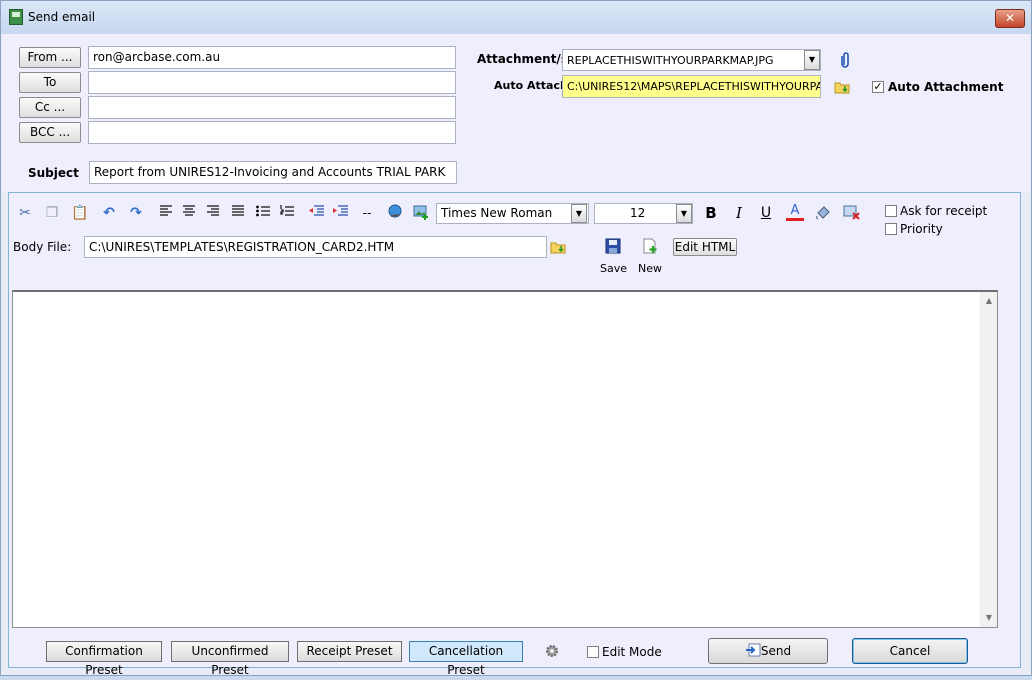 The width and height of the screenshot is (1032, 680). Describe the element at coordinates (109, 213) in the screenshot. I see `undo-icon: ↶` at that location.